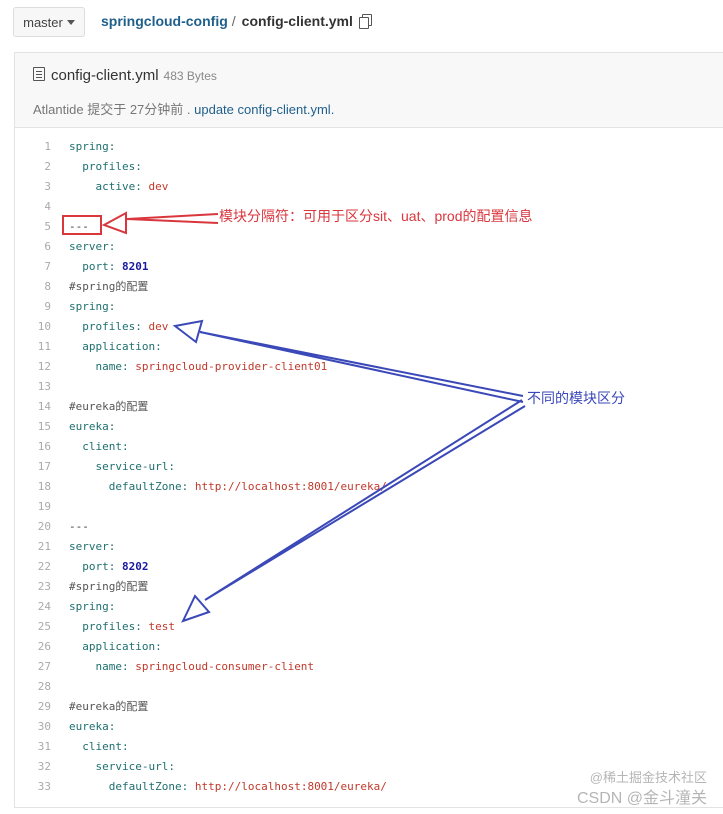 The image size is (723, 814). Describe the element at coordinates (82, 225) in the screenshot. I see `separator-highlight-box` at that location.